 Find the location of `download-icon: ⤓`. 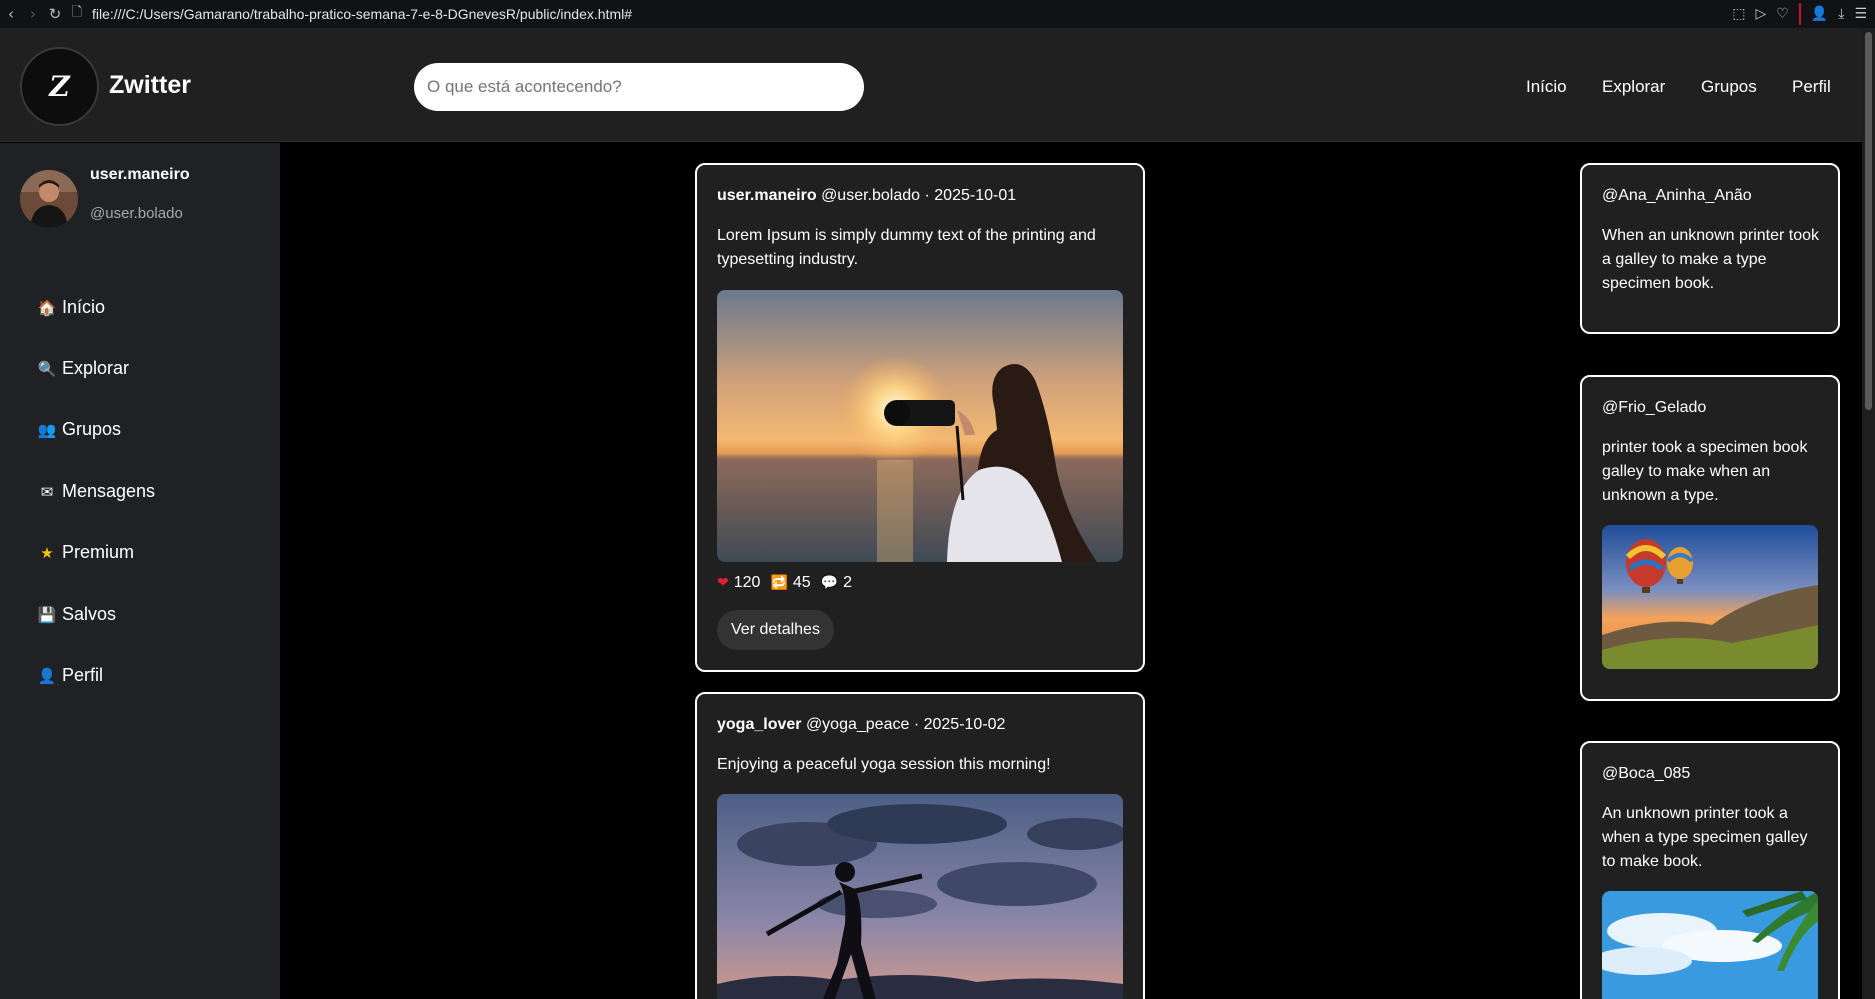

download-icon: ⤓ is located at coordinates (1841, 14).